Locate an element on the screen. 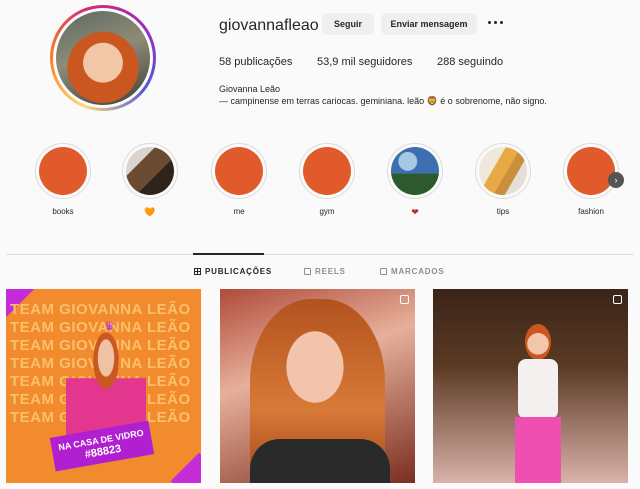  highlight-label: fashion is located at coordinates (591, 211).